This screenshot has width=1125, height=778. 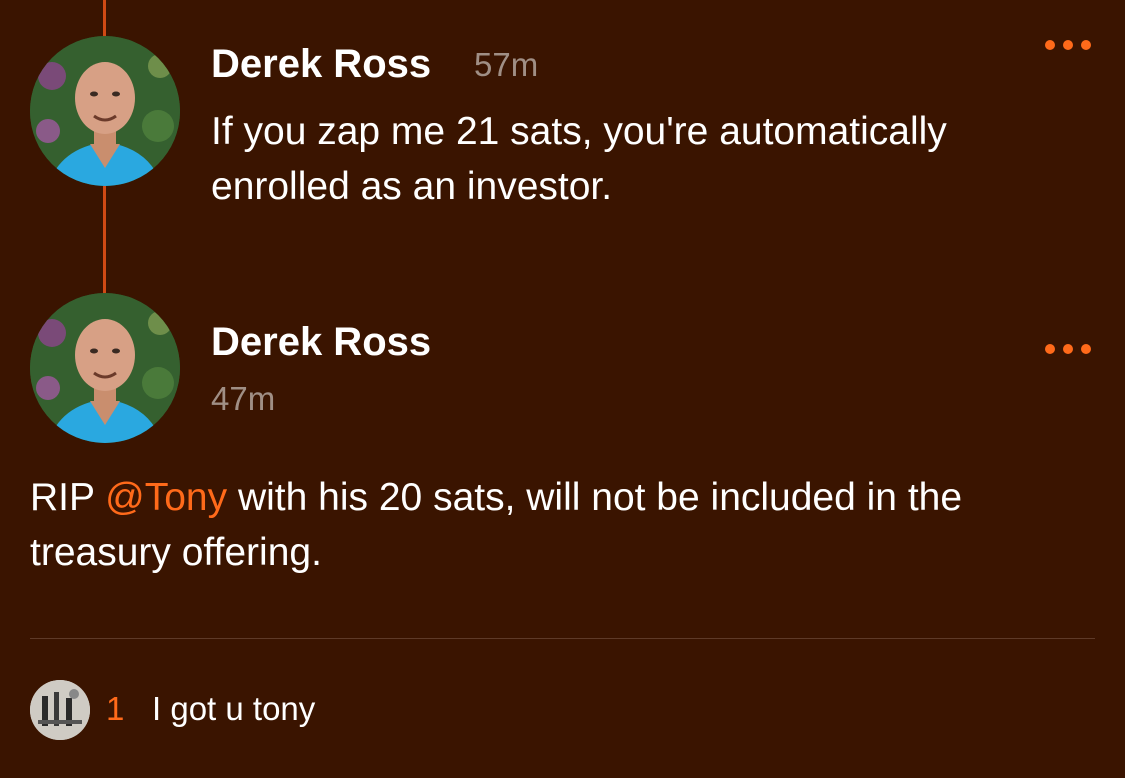 I want to click on thread-line-middle, so click(x=104, y=241).